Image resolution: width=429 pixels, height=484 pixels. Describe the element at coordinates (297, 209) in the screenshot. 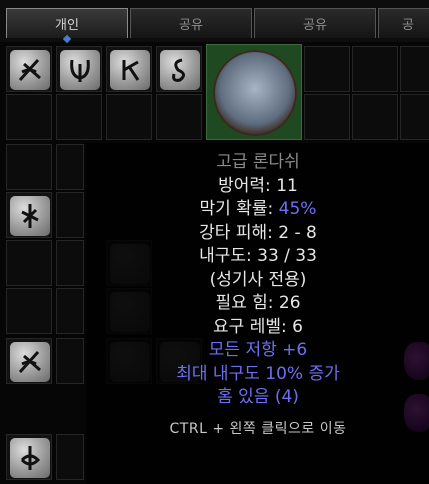

I see `block-value: 45%` at that location.